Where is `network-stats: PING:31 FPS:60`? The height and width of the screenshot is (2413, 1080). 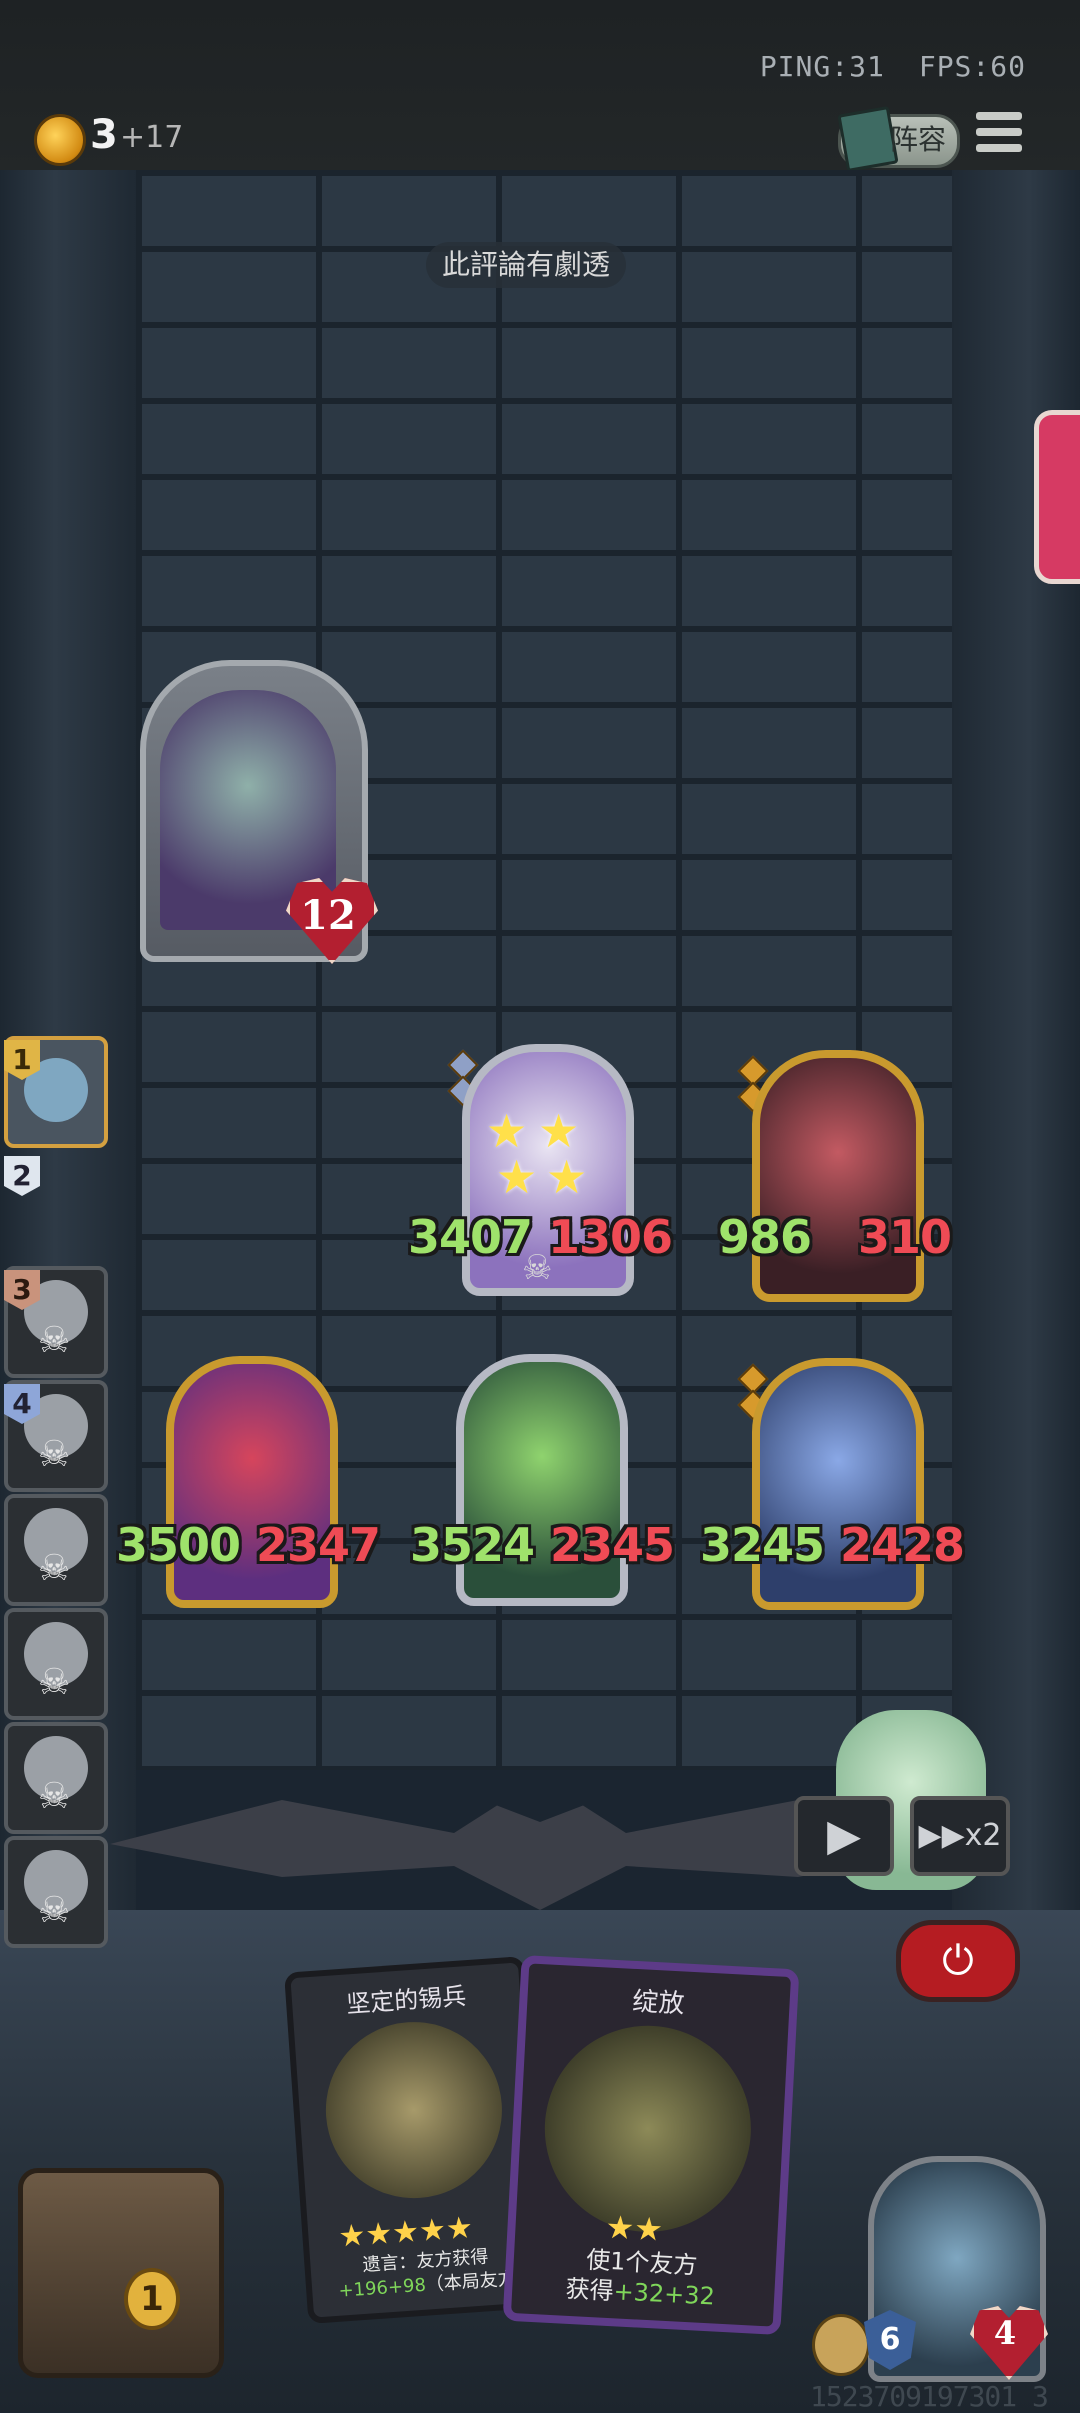 network-stats: PING:31 FPS:60 is located at coordinates (893, 66).